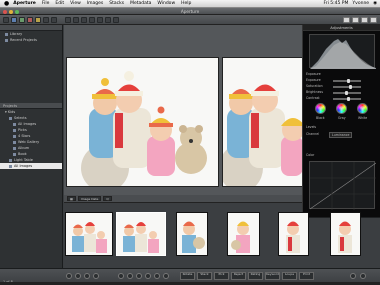  Describe the element at coordinates (363, 118) in the screenshot. I see `wheel-white-label: White` at that location.